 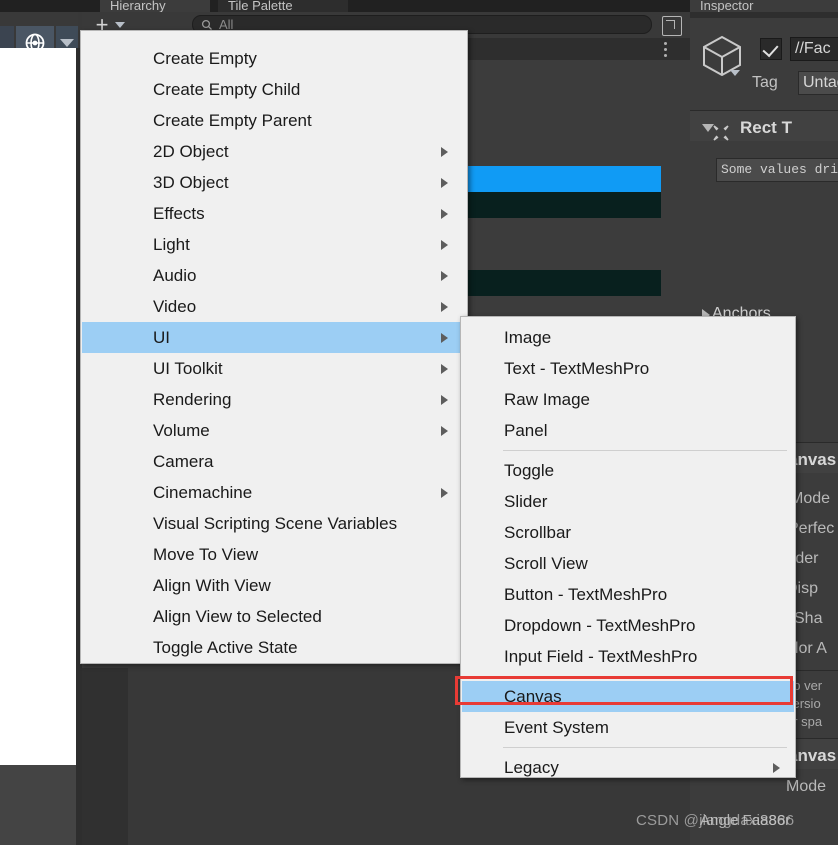 What do you see at coordinates (628, 501) in the screenshot?
I see `ui-menu-item-slider: Slider` at bounding box center [628, 501].